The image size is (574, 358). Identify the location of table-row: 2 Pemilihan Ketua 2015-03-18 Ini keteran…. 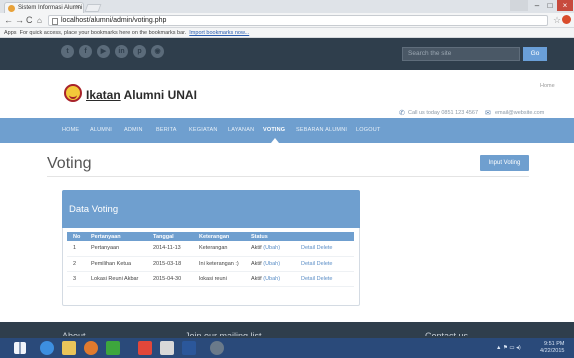
(210, 264).